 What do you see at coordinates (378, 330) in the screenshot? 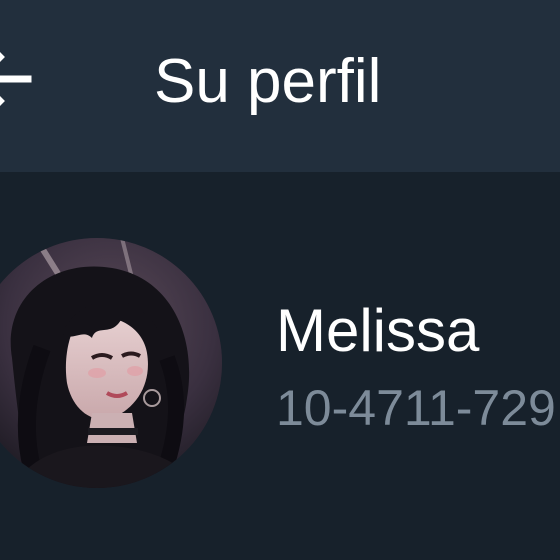
I see `profile-name: Melissa` at bounding box center [378, 330].